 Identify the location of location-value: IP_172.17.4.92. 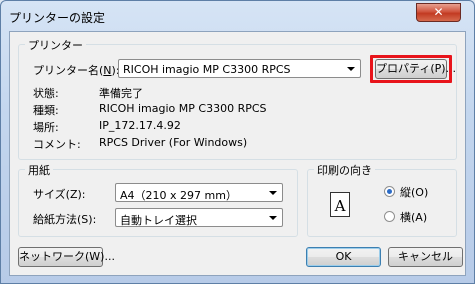
(140, 125).